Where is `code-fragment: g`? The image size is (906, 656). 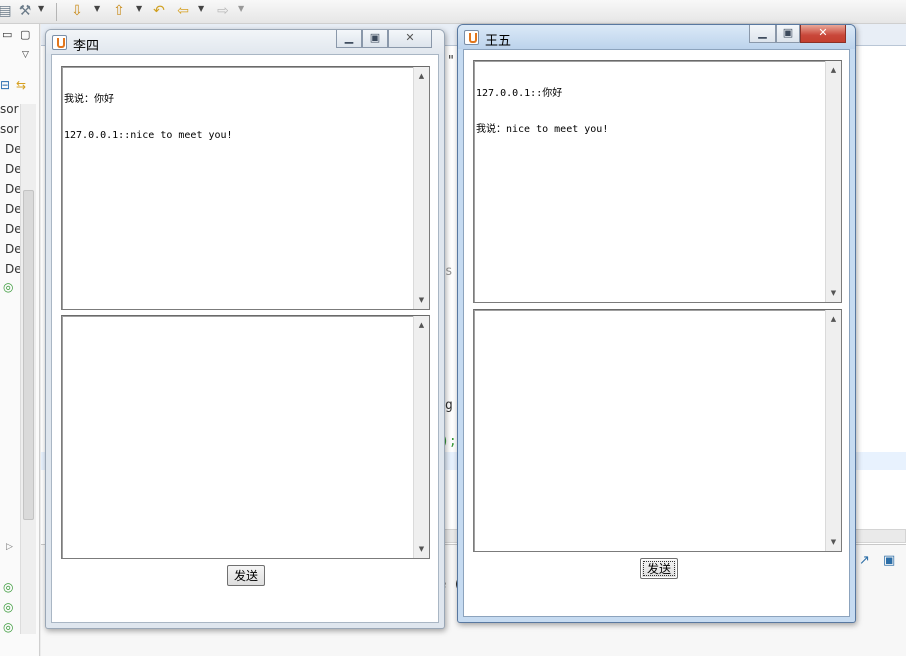
code-fragment: g is located at coordinates (449, 405).